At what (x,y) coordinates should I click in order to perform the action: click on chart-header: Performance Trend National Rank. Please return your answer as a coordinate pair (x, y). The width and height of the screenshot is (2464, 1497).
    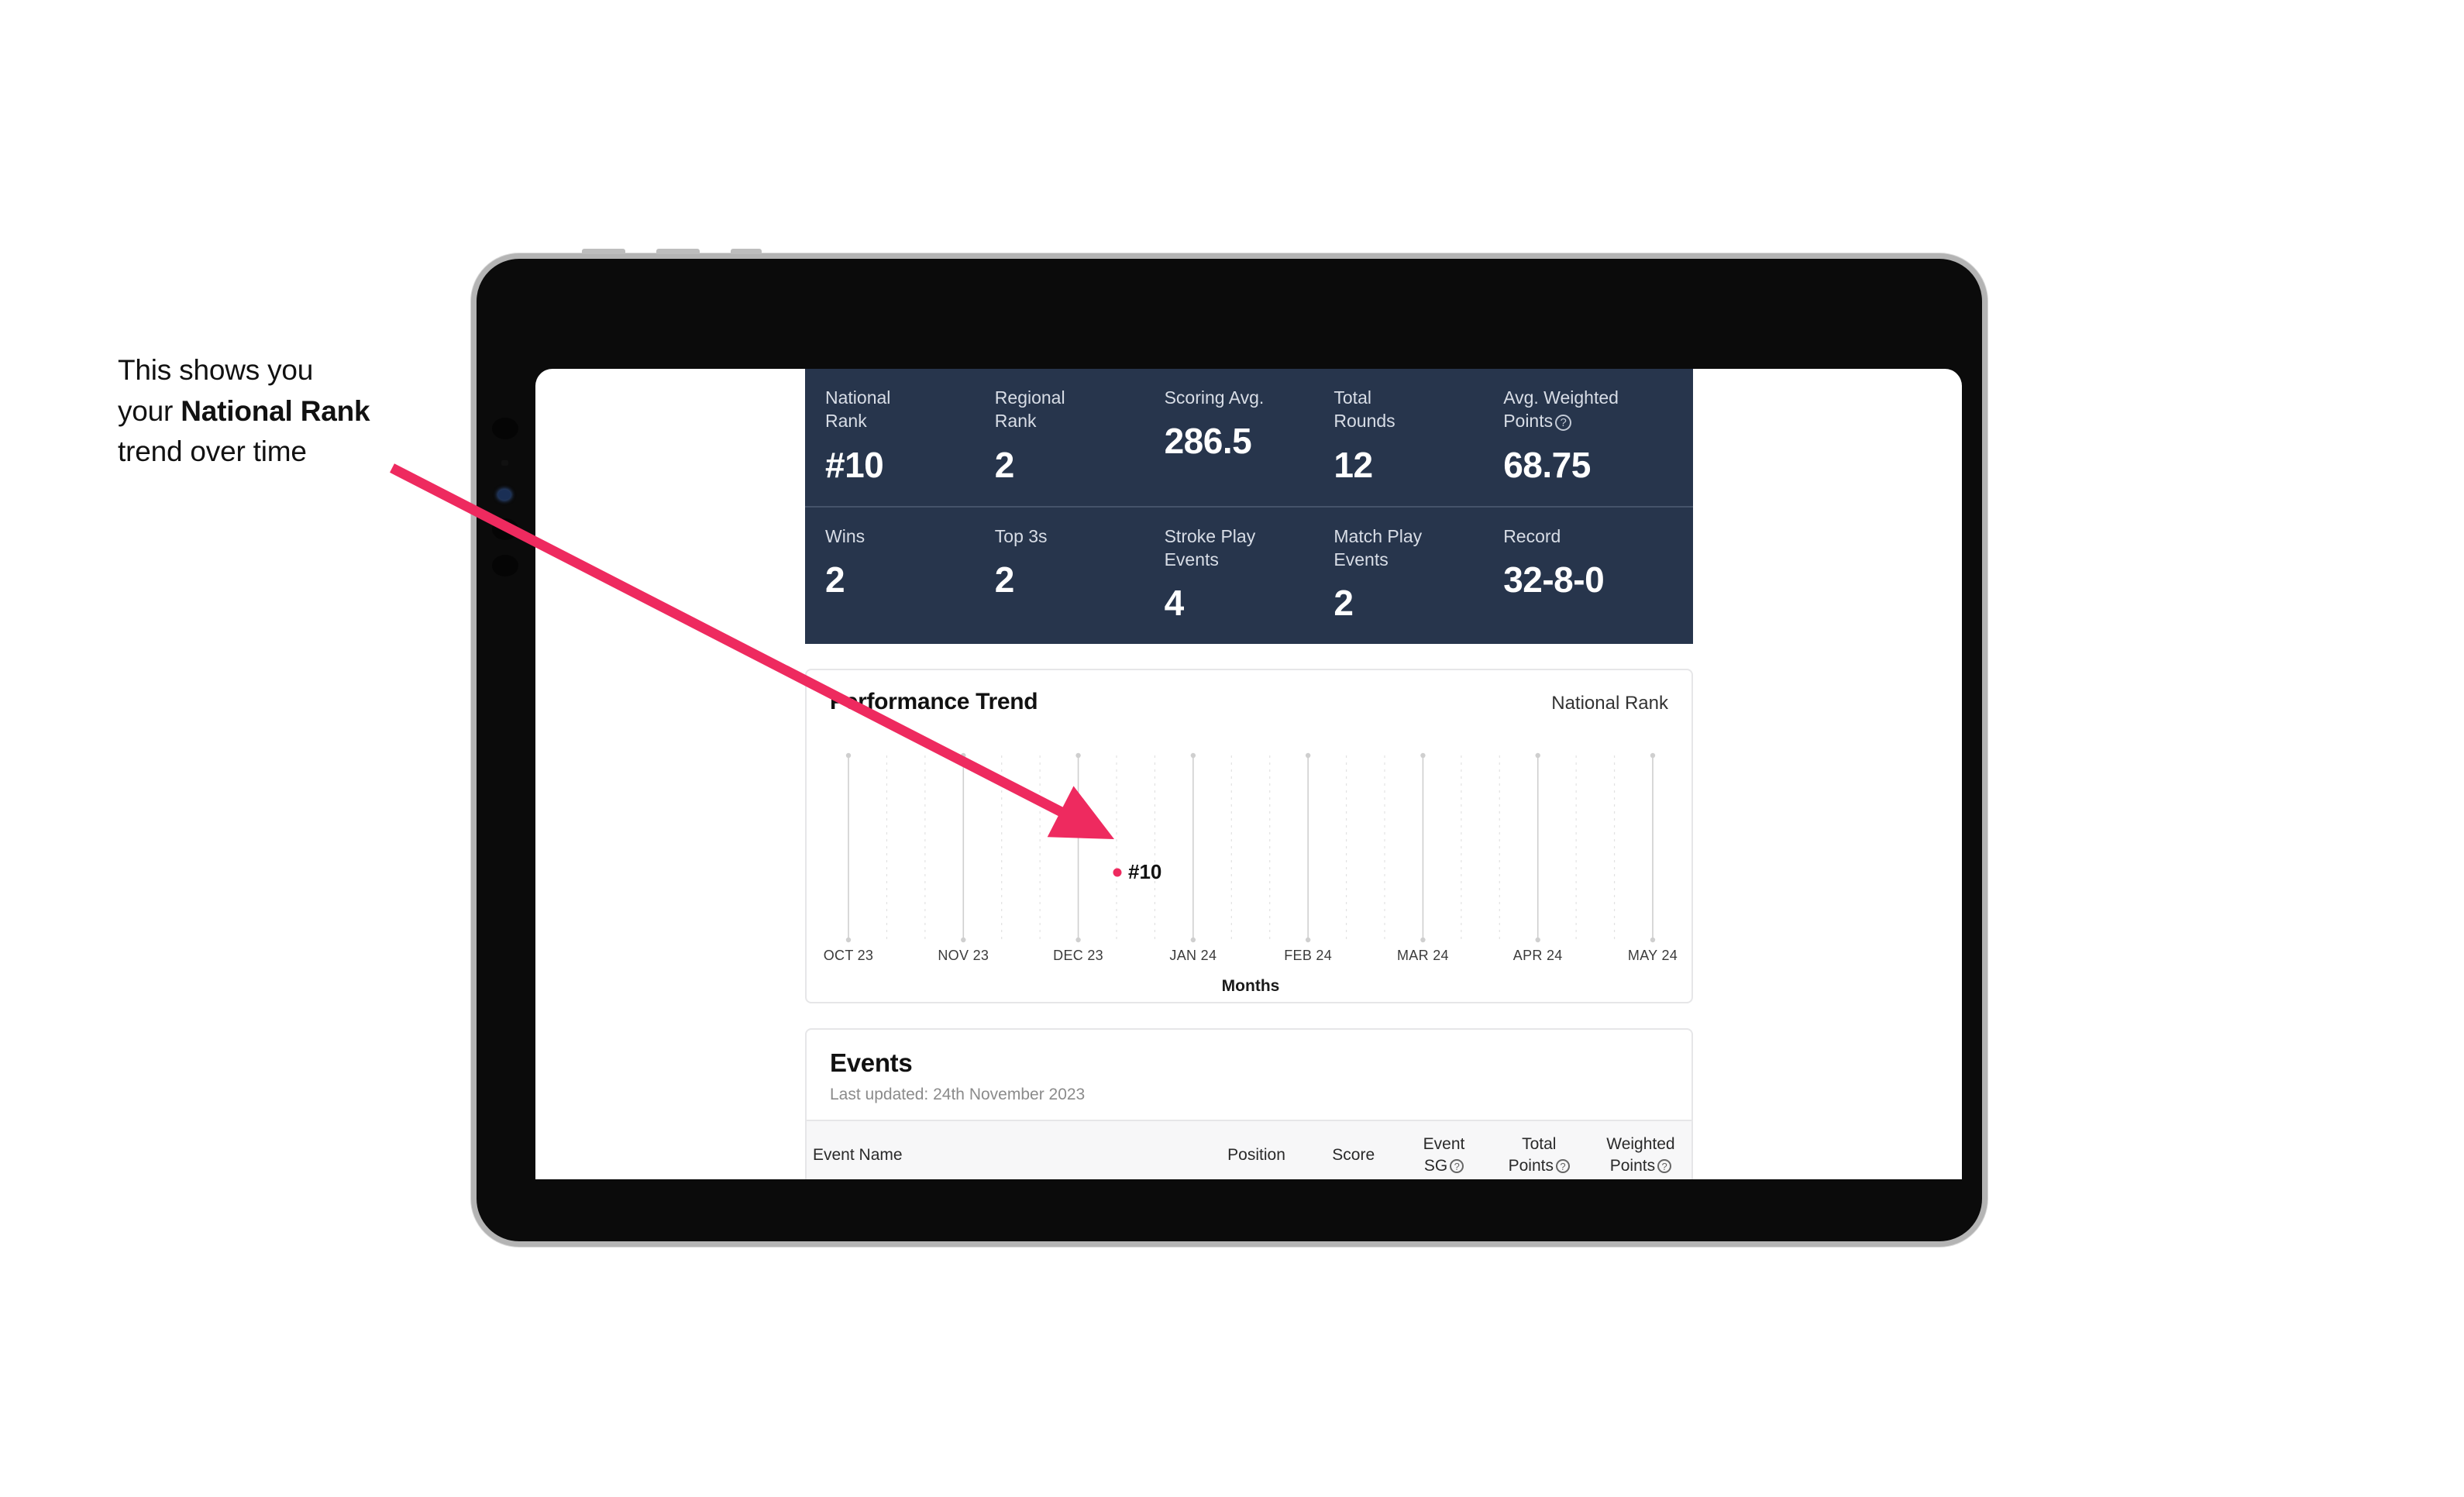
    Looking at the image, I should click on (1249, 692).